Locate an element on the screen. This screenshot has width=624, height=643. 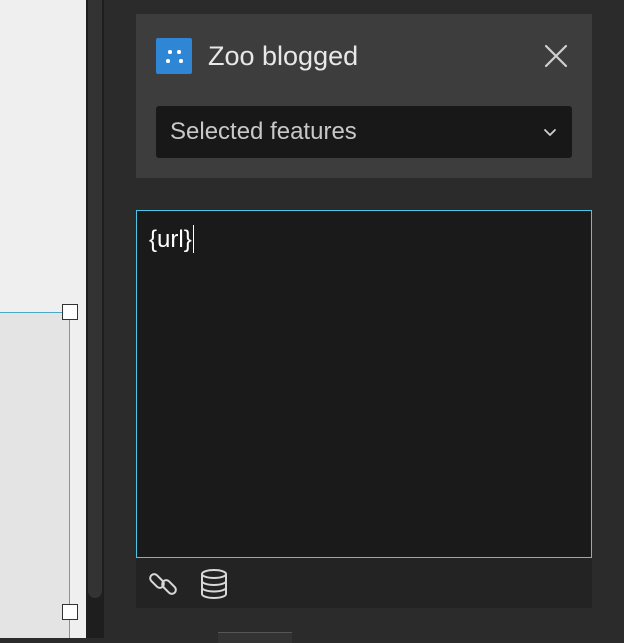
data-source-select: Selected features is located at coordinates (364, 132).